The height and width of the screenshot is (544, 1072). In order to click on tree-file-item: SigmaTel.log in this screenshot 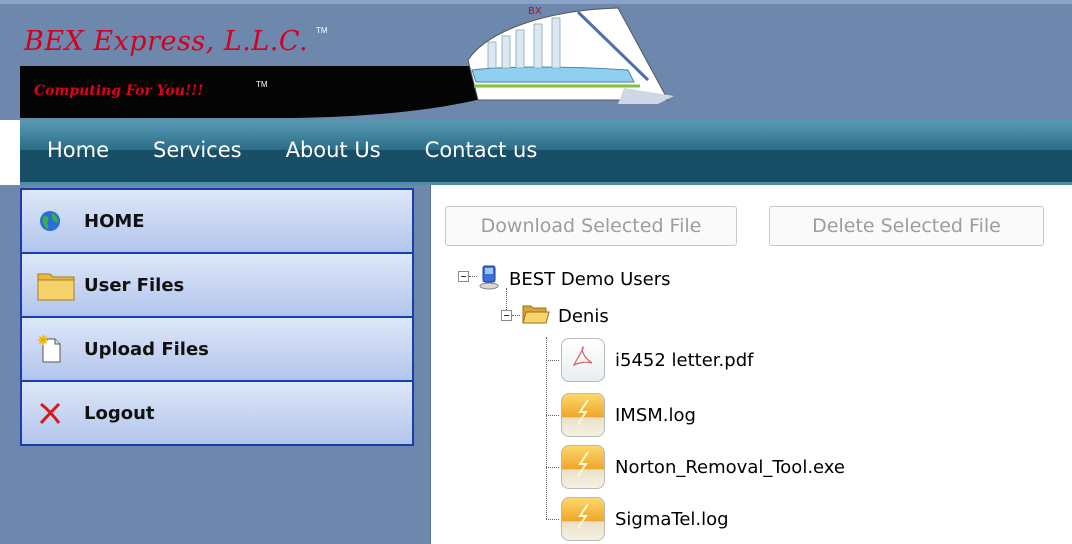, I will do `click(645, 519)`.